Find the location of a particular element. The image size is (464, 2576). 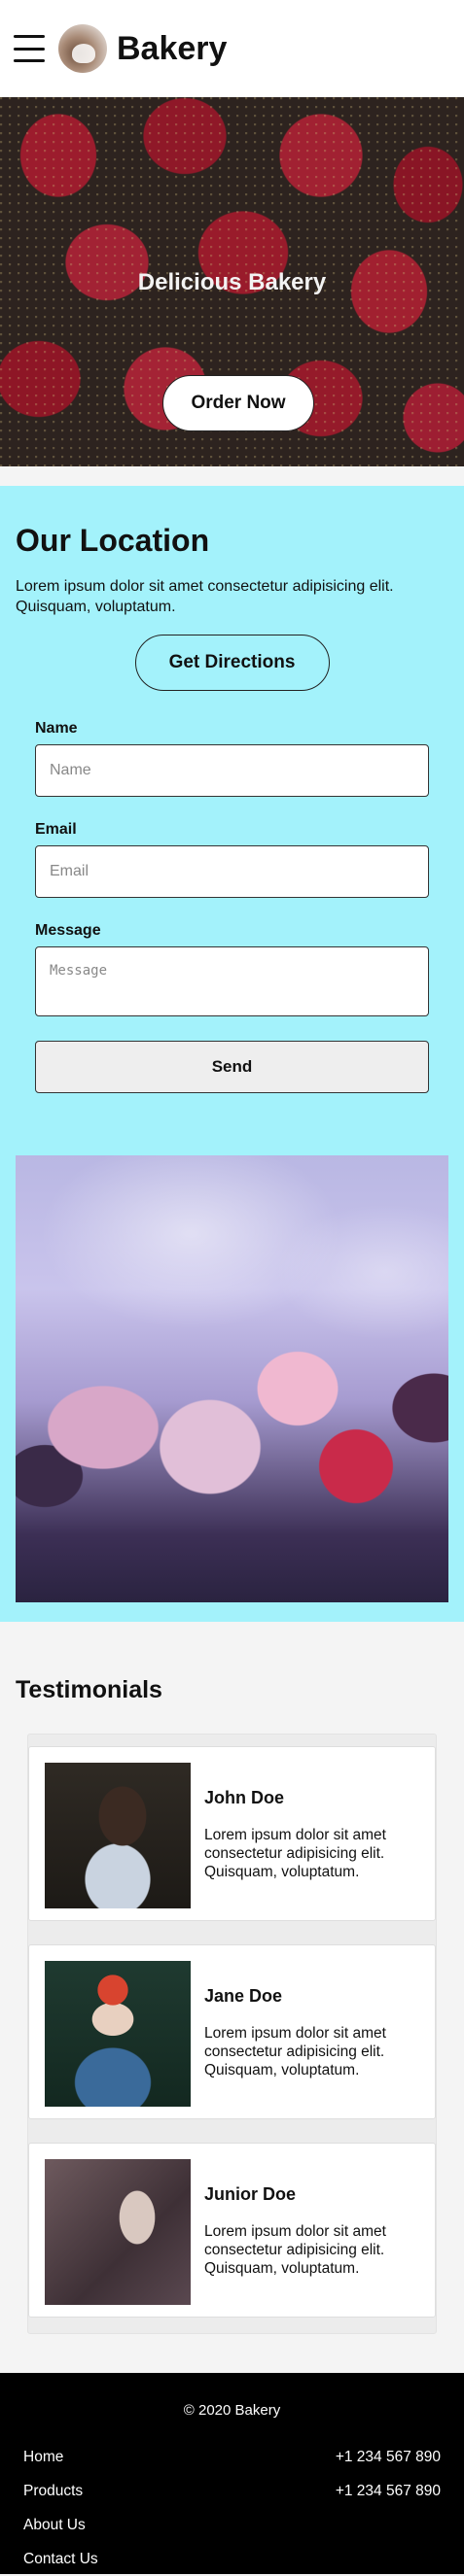

location-title: Our Location is located at coordinates (113, 540).